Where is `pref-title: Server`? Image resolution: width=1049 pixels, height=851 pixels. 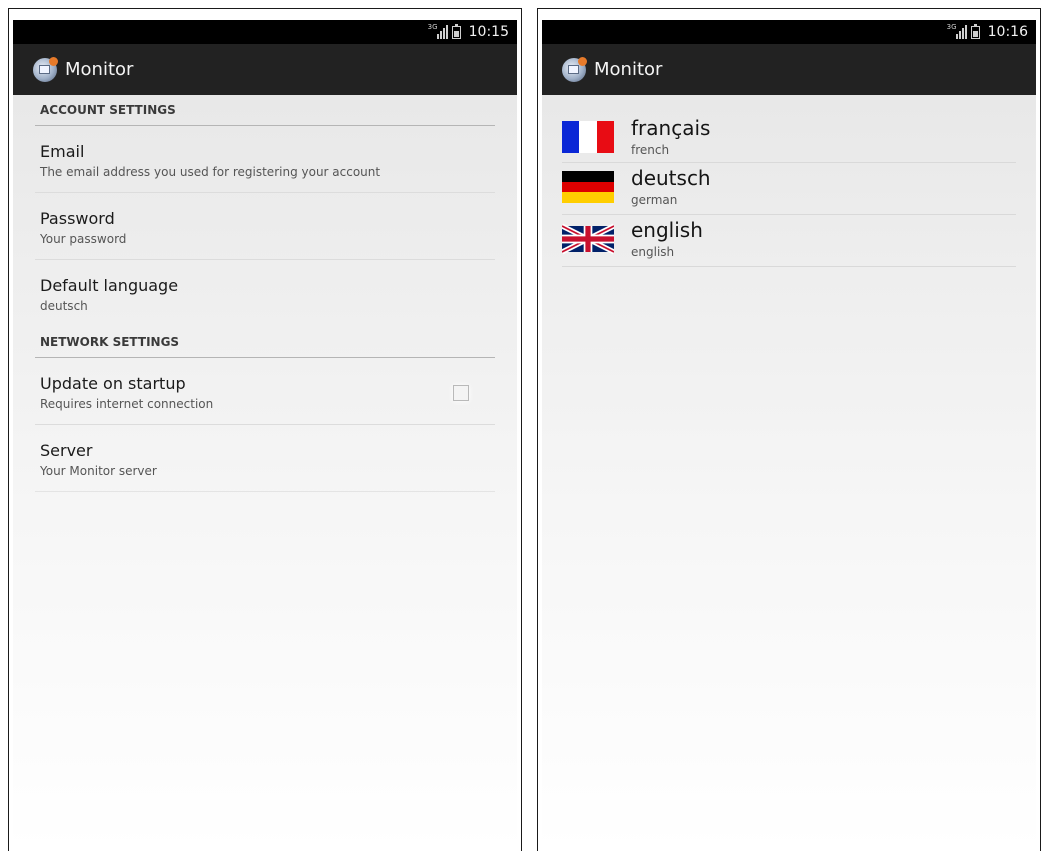
pref-title: Server is located at coordinates (66, 450).